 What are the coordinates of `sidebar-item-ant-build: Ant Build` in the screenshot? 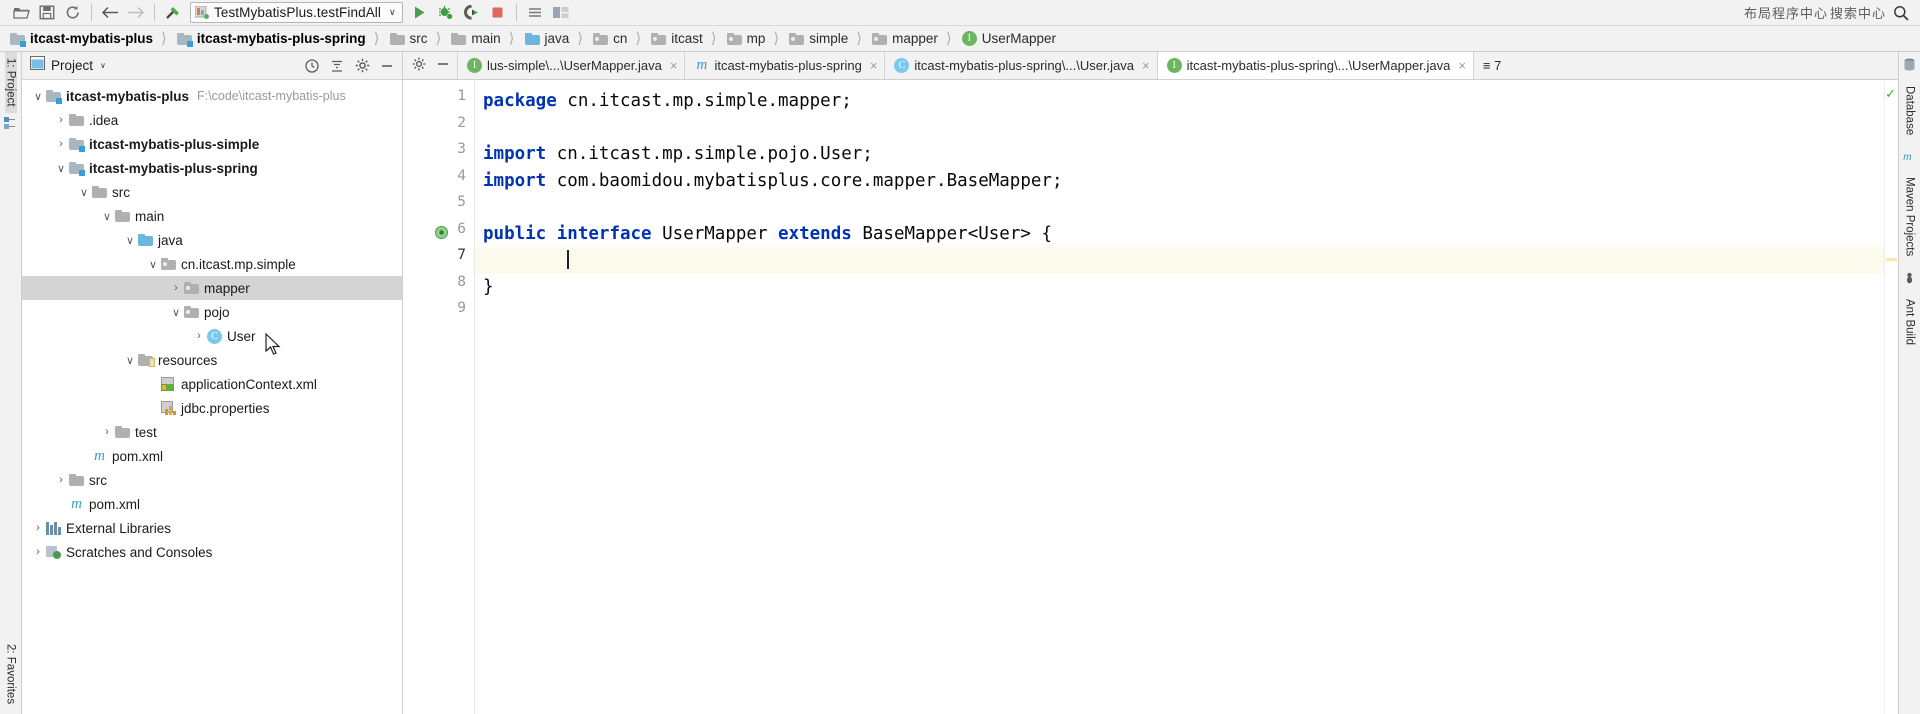 It's located at (1910, 322).